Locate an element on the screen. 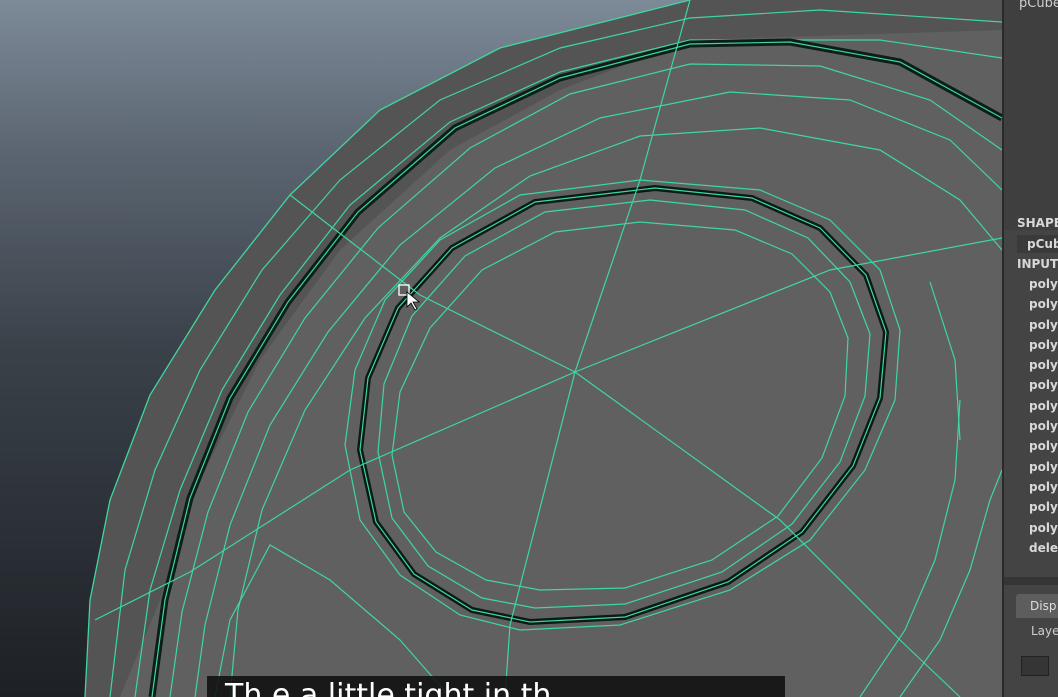 The image size is (1058, 697). shape-item: pCub is located at coordinates (1037, 244).